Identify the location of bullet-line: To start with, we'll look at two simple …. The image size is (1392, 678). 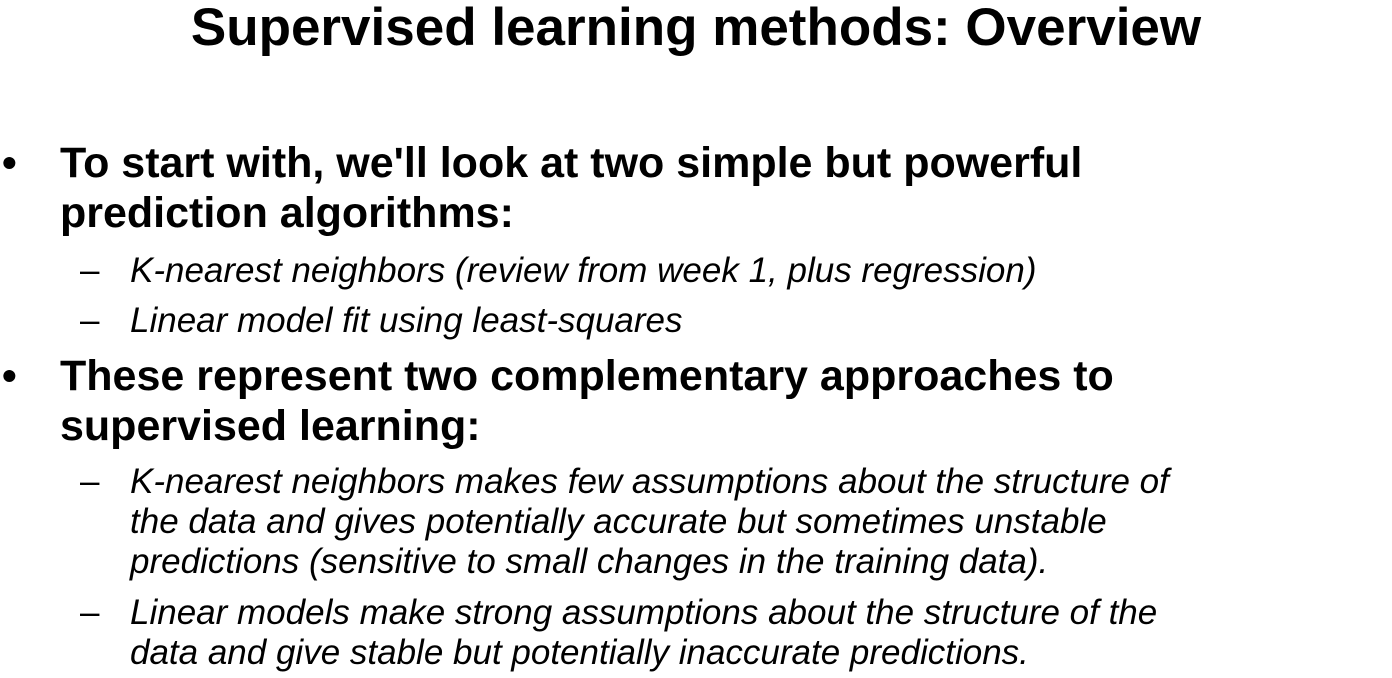
(571, 163).